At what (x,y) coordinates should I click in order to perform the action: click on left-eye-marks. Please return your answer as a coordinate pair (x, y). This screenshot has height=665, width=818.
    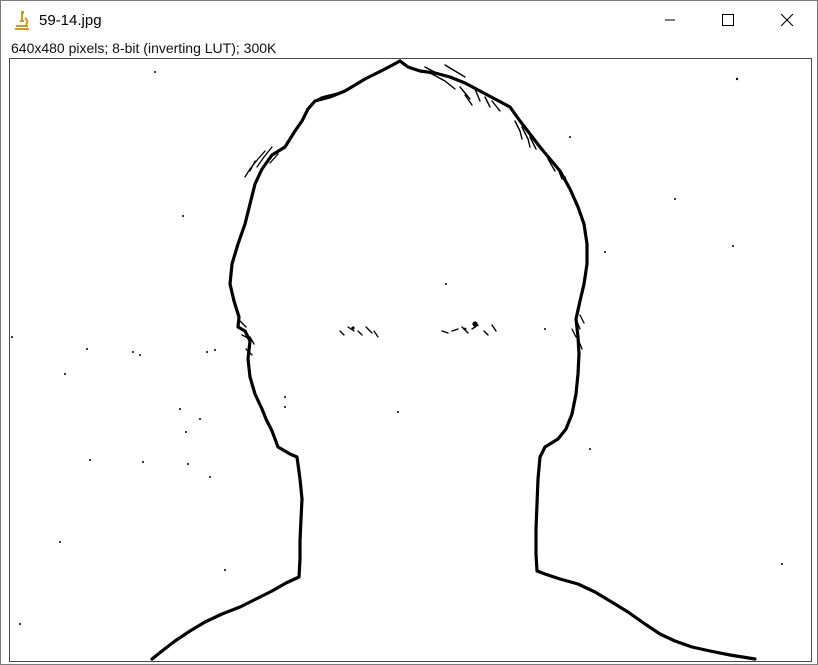
    Looking at the image, I should click on (359, 332).